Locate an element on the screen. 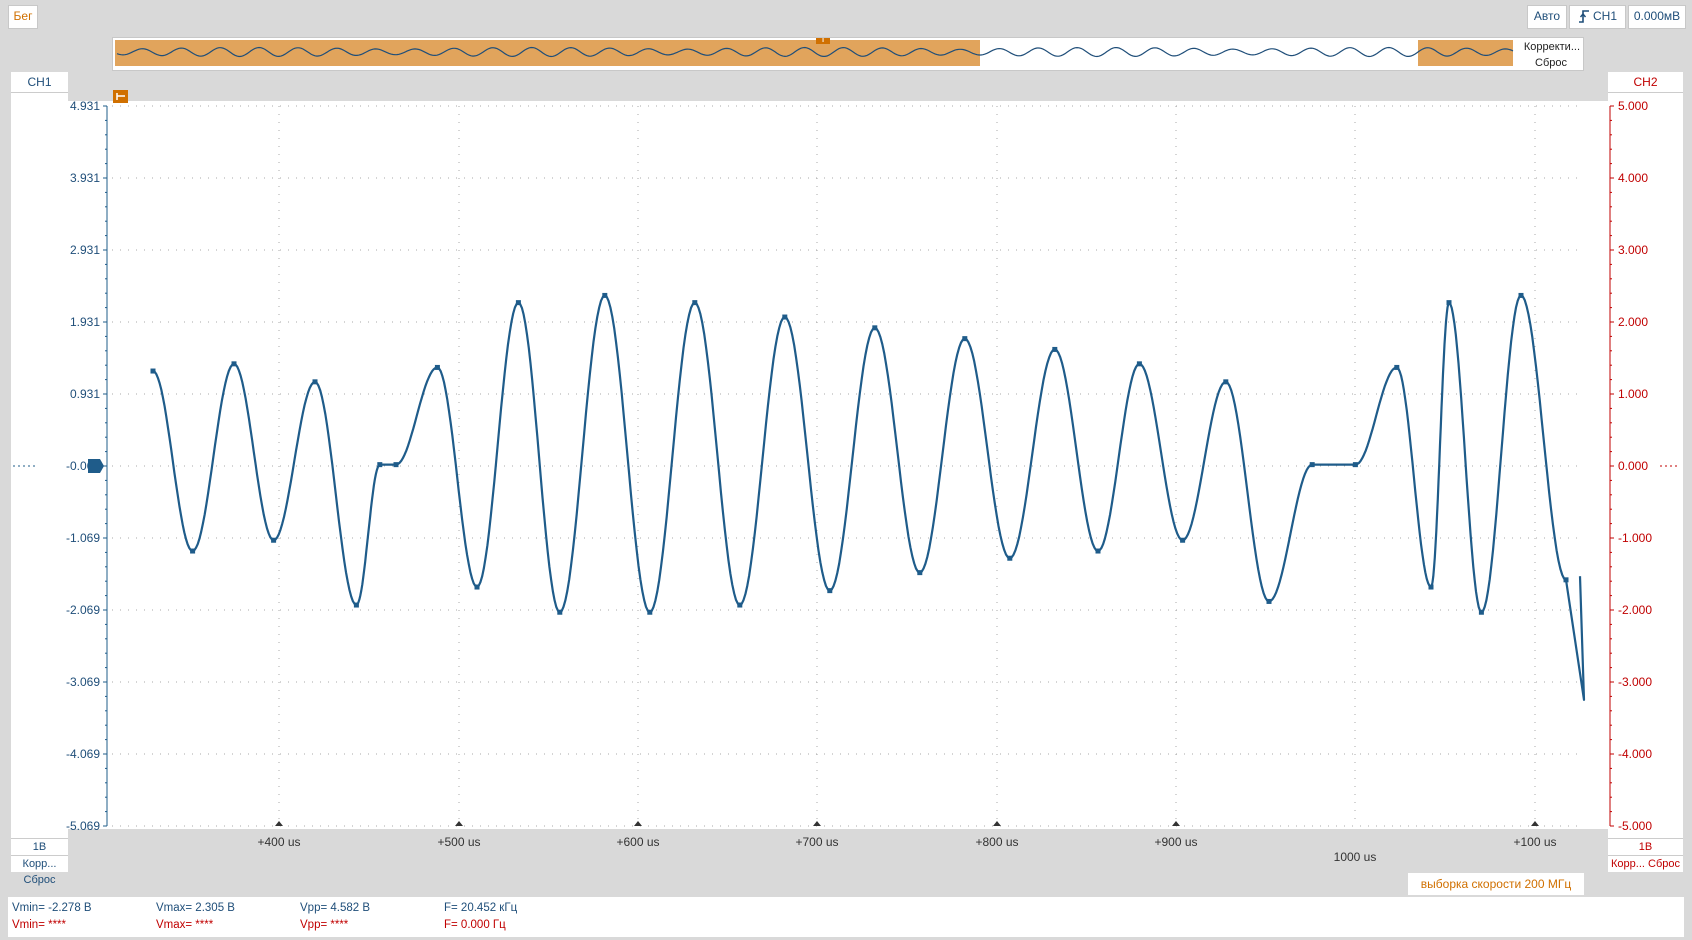 This screenshot has height=940, width=1692. time-tick-label: +400 us is located at coordinates (278, 842).